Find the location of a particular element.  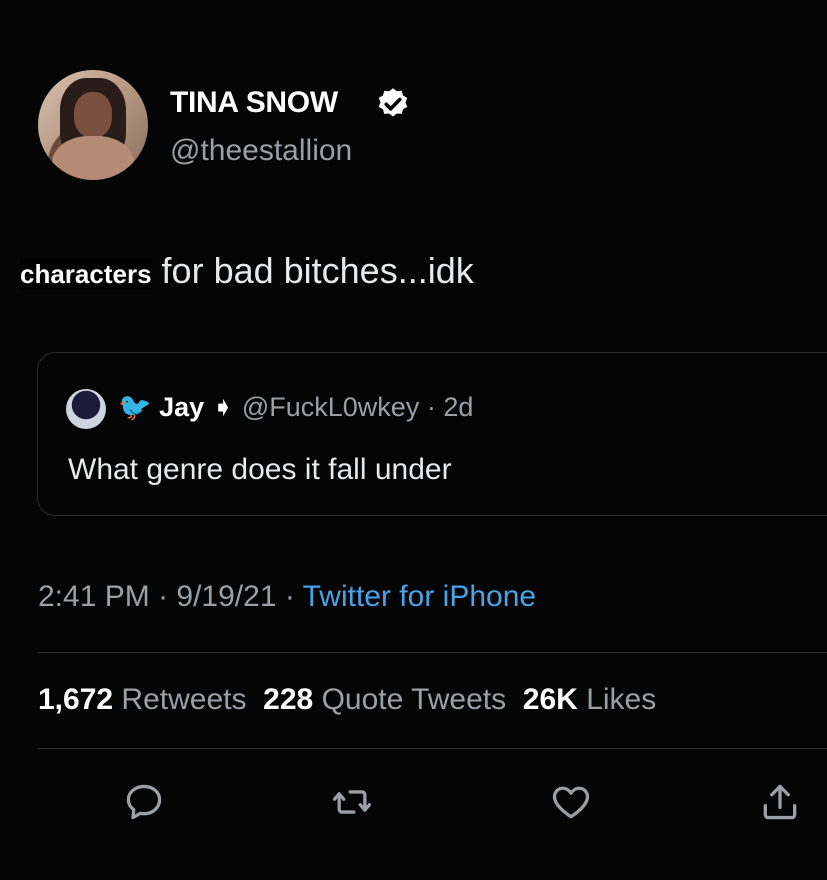

divider-top is located at coordinates (432, 652).